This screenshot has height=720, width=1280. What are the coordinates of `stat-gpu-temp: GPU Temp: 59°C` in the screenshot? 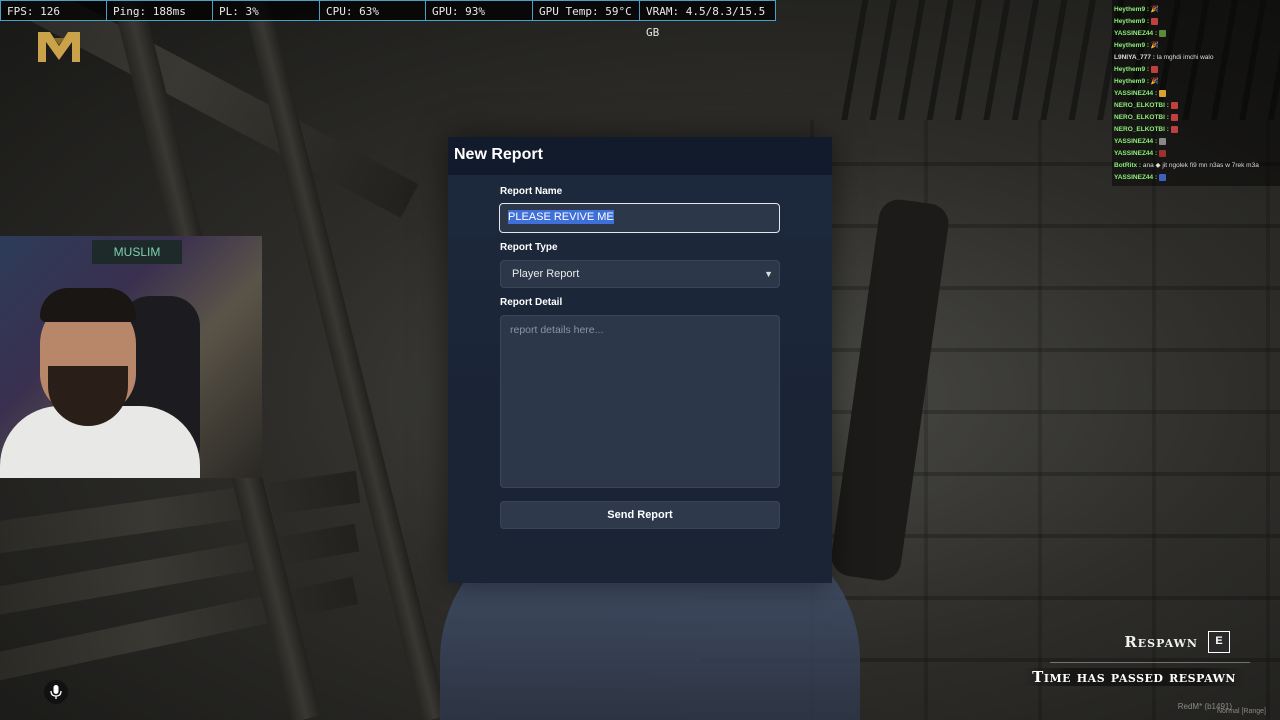 It's located at (586, 10).